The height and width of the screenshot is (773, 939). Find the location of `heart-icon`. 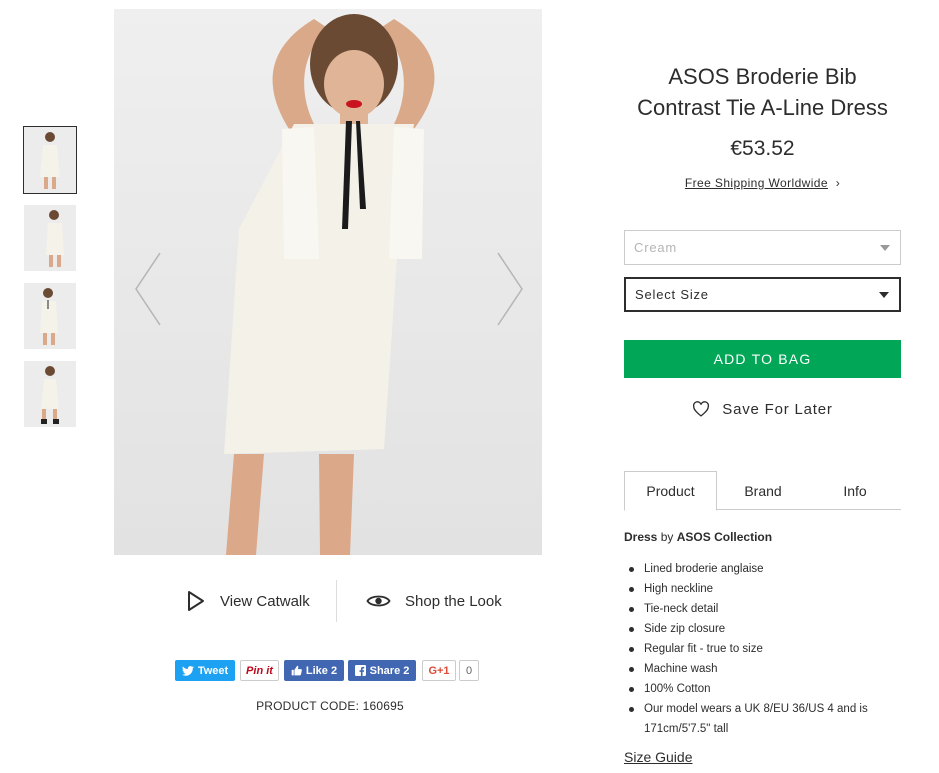

heart-icon is located at coordinates (701, 409).